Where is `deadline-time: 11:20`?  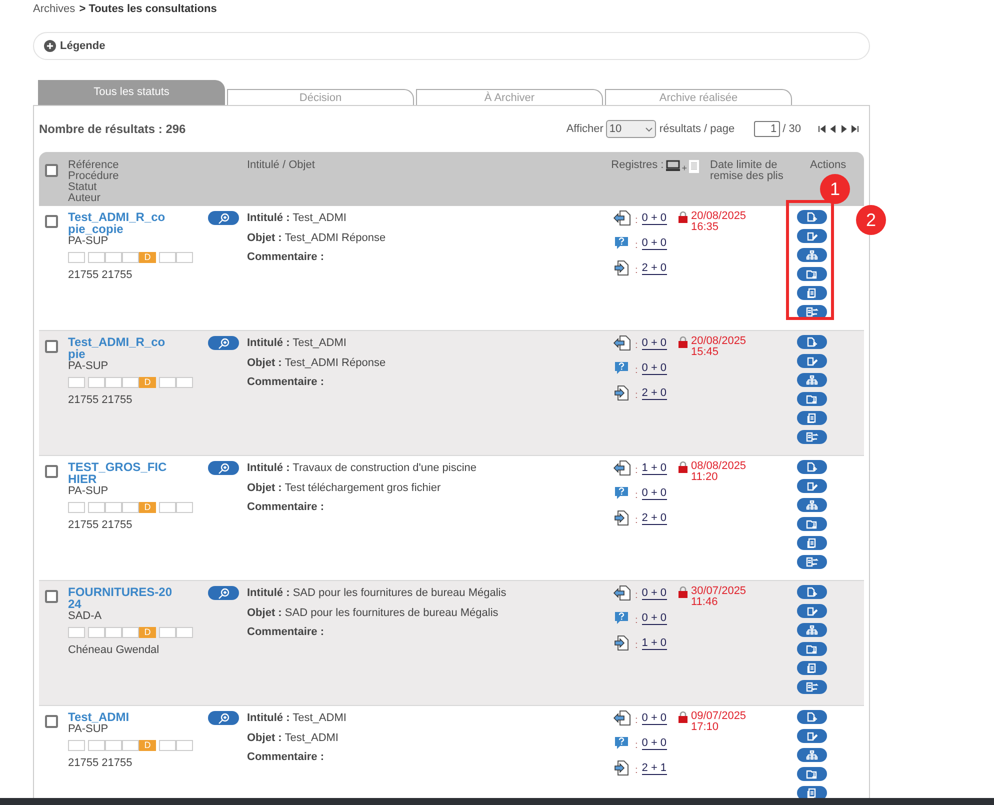
deadline-time: 11:20 is located at coordinates (705, 477).